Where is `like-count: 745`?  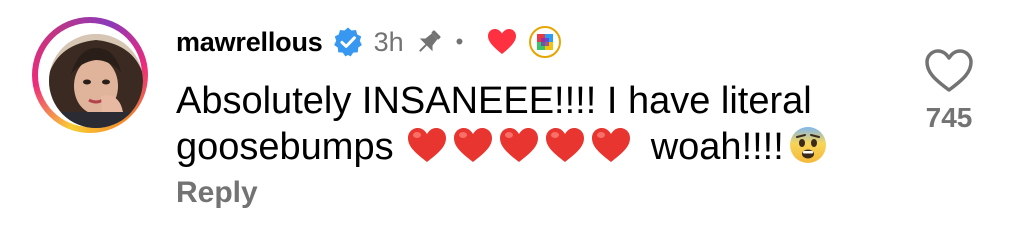
like-count: 745 is located at coordinates (949, 117).